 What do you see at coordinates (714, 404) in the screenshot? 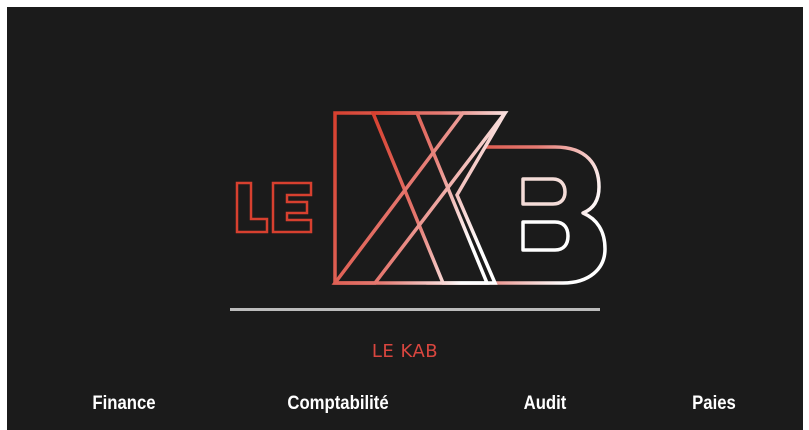
I see `service-paies: Paies` at bounding box center [714, 404].